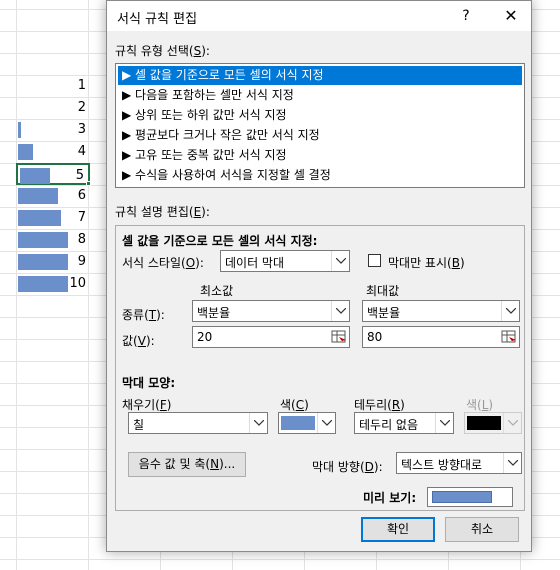  Describe the element at coordinates (255, 263) in the screenshot. I see `format-style-value: 데이터 막대` at that location.